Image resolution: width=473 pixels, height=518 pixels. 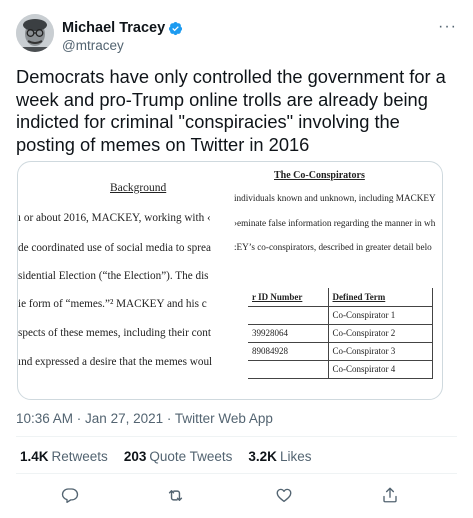 What do you see at coordinates (380, 369) in the screenshot?
I see `table-cell: Co-Conspirator 4` at bounding box center [380, 369].